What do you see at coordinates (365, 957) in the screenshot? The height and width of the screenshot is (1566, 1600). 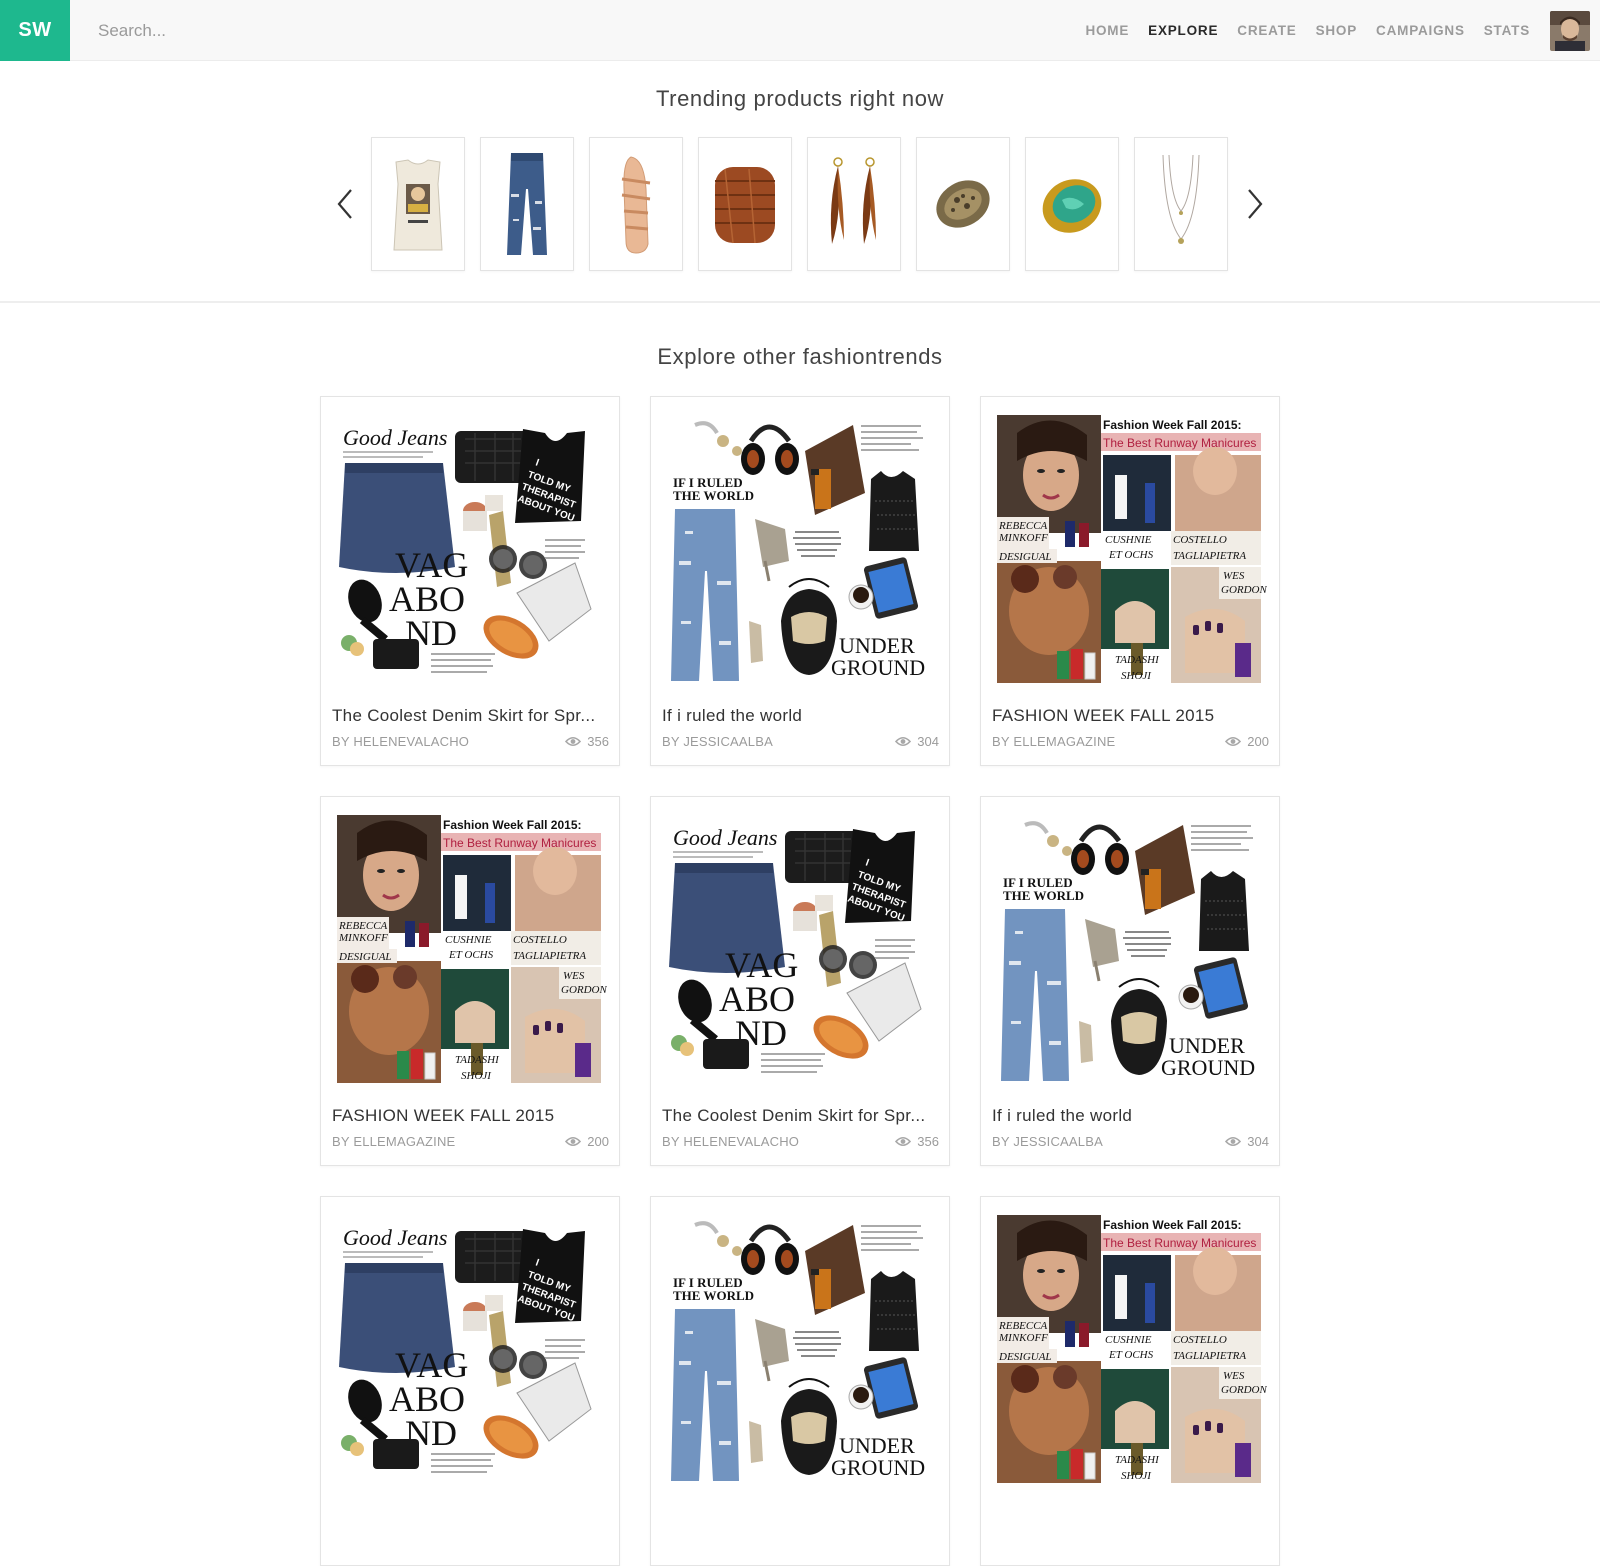 I see `svg-text: DESIGUAL` at bounding box center [365, 957].